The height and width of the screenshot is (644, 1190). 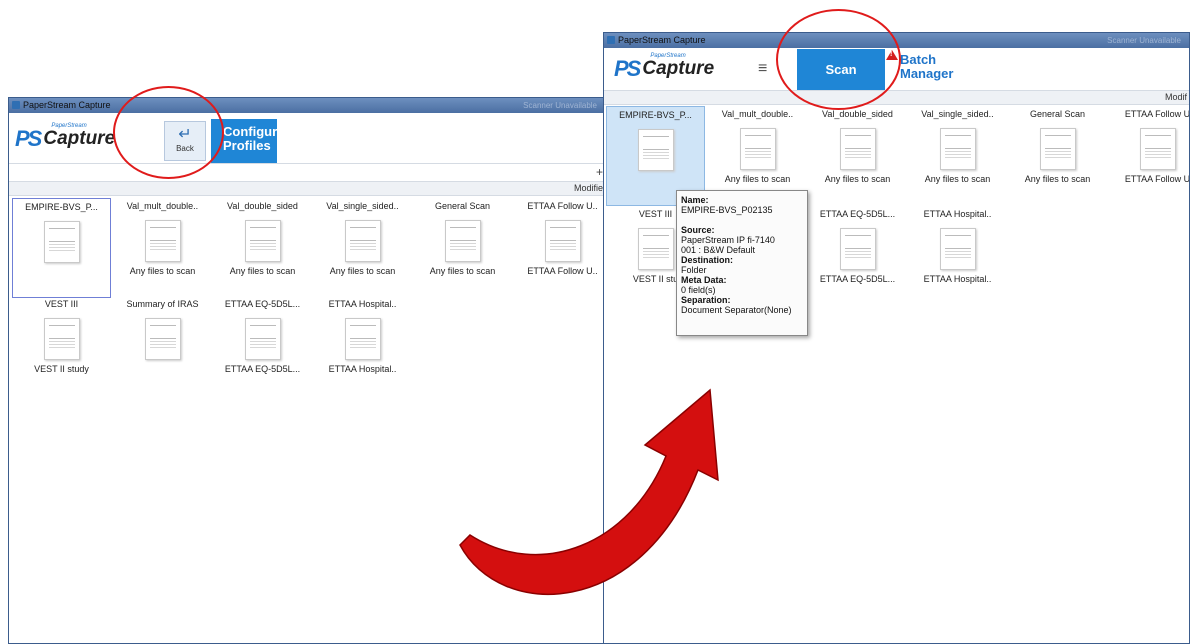 What do you see at coordinates (599, 172) in the screenshot?
I see `plus-icon: +` at bounding box center [599, 172].